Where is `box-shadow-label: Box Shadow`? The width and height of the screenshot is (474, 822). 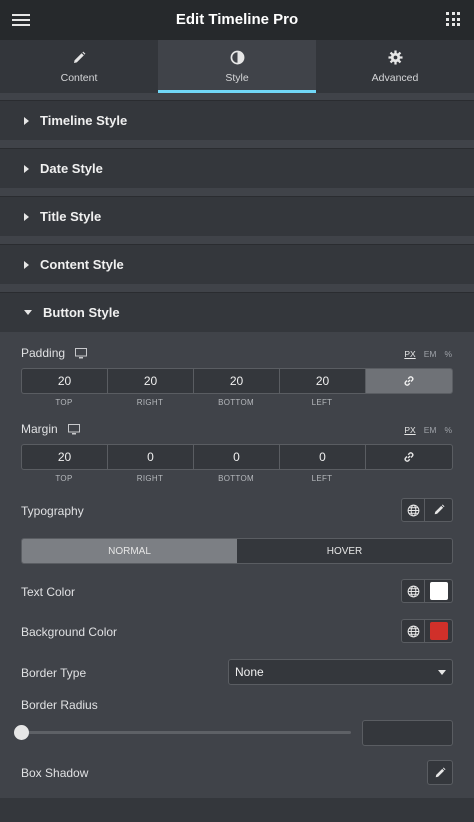
box-shadow-label: Box Shadow is located at coordinates (55, 773).